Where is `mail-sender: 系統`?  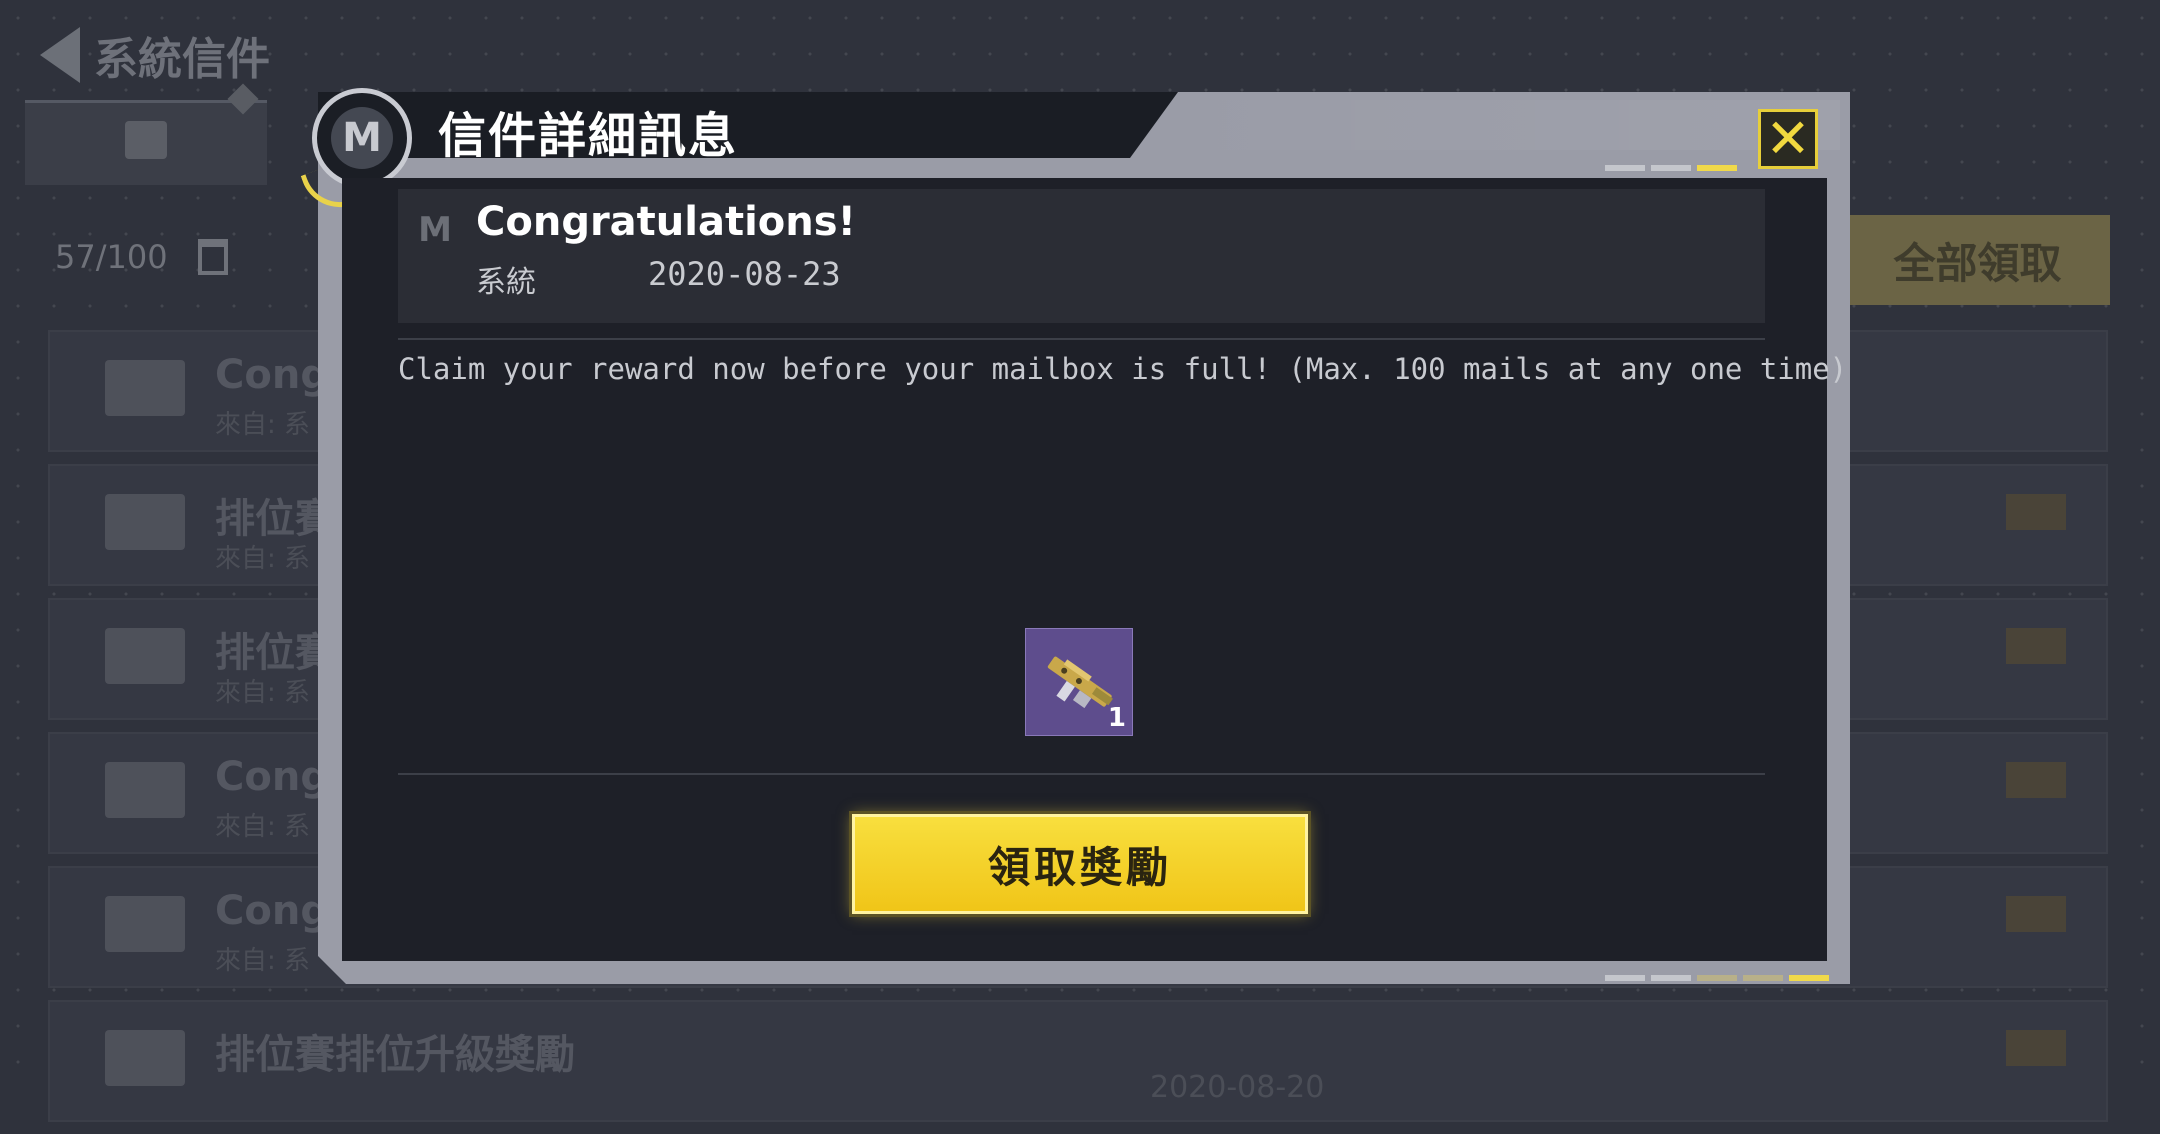 mail-sender: 系統 is located at coordinates (506, 282).